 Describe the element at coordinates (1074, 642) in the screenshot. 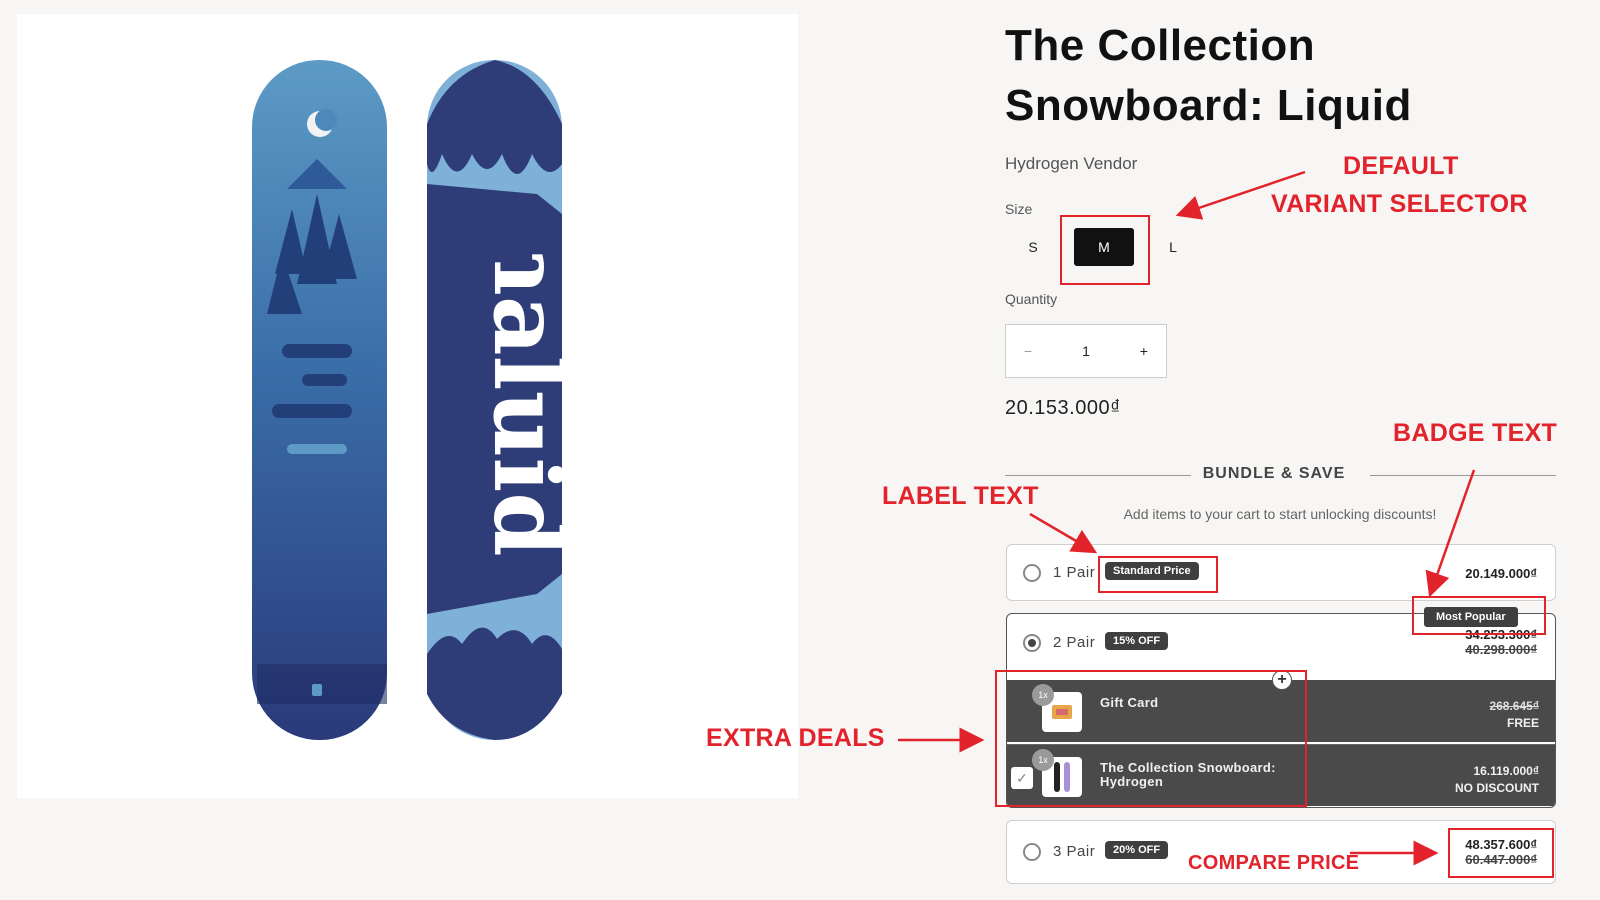

I see `offer-label: 2 Pair` at that location.